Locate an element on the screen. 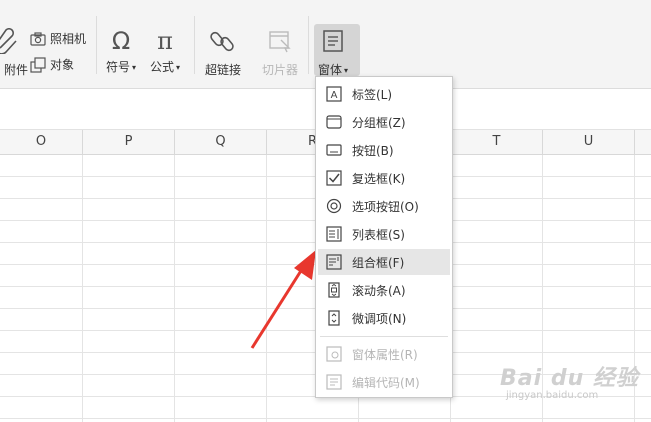 The width and height of the screenshot is (651, 422). menu-item-button: 按钮(B) is located at coordinates (384, 150).